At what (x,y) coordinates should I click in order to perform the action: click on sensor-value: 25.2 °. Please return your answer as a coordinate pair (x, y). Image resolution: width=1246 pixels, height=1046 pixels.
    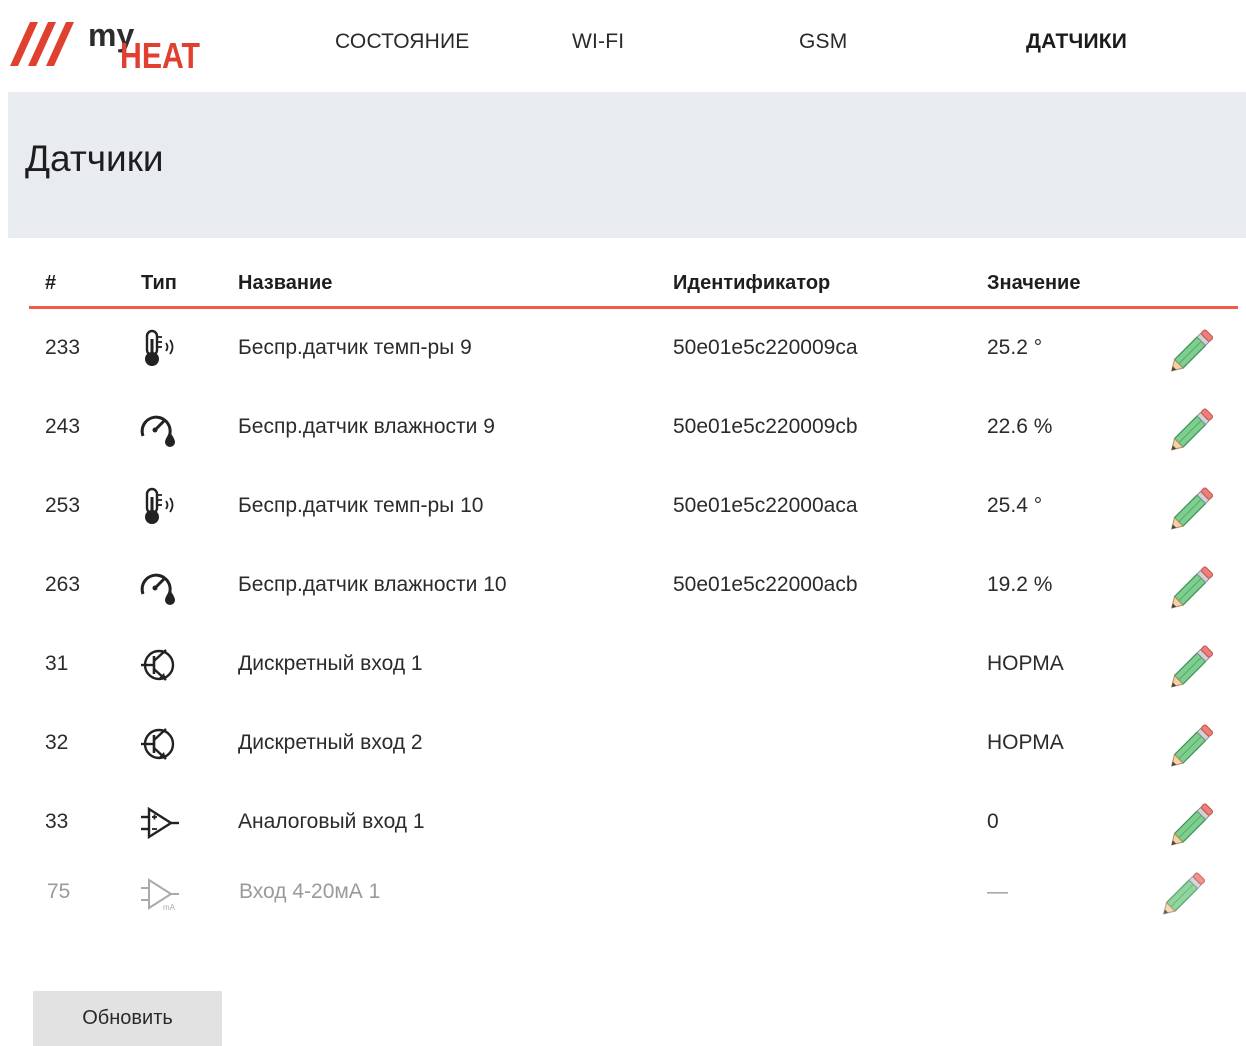
    Looking at the image, I should click on (1015, 347).